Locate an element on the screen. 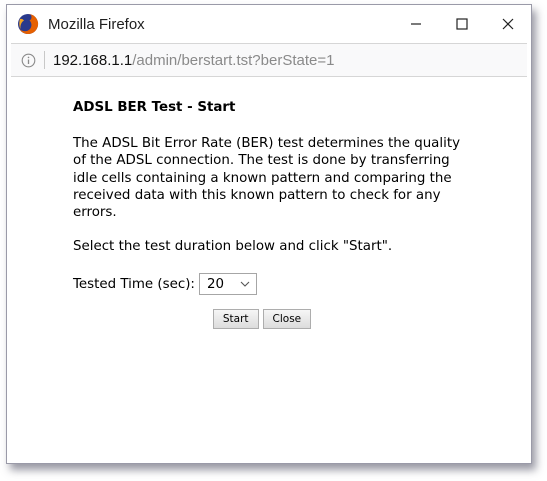 This screenshot has height=481, width=547. minimize-button is located at coordinates (416, 24).